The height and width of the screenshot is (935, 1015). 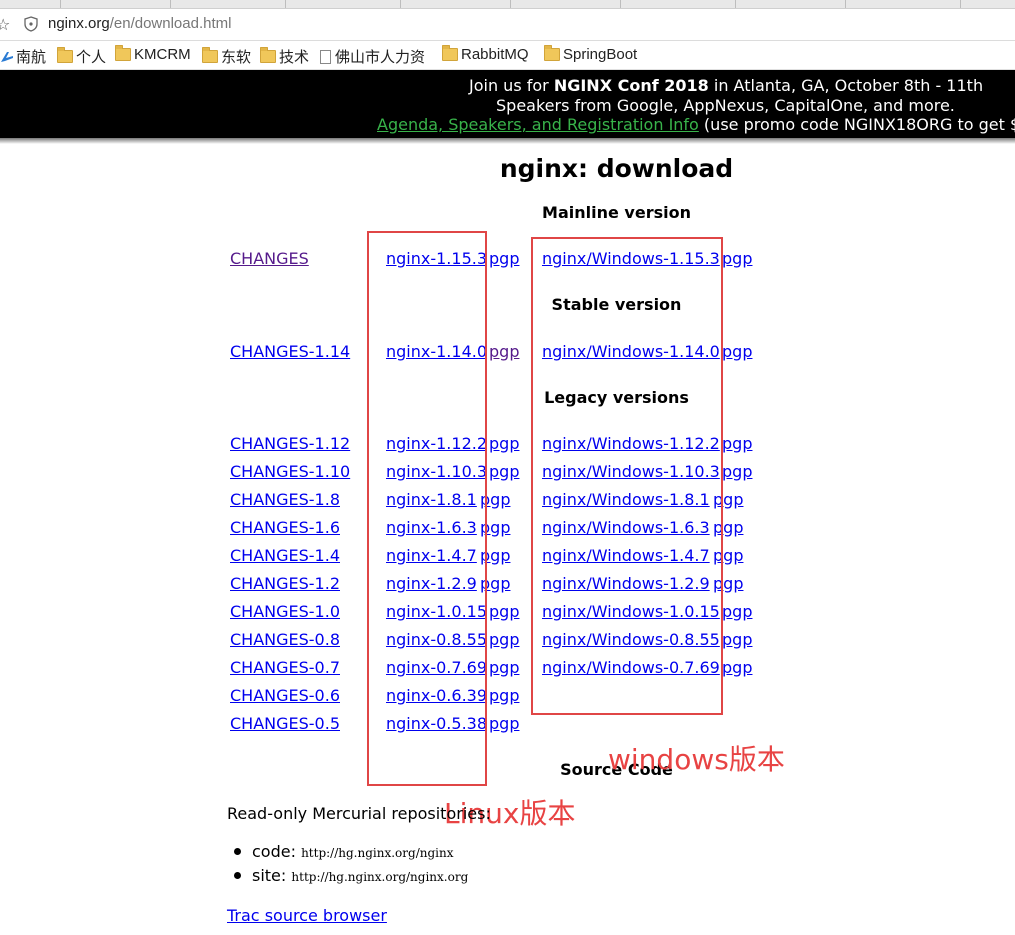 What do you see at coordinates (507, 25) in the screenshot?
I see `address-bar: ☆ nginx.org/en/download.html` at bounding box center [507, 25].